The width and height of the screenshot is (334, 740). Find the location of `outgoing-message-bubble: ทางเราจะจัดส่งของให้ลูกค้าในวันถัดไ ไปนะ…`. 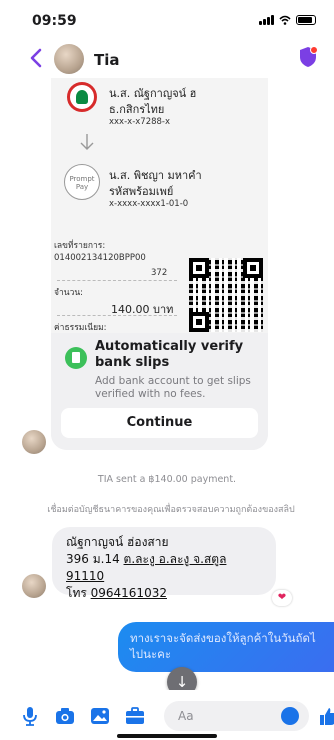

outgoing-message-bubble: ทางเราจะจัดส่งของให้ลูกค้าในวันถัดไ ไปนะ… is located at coordinates (226, 647).